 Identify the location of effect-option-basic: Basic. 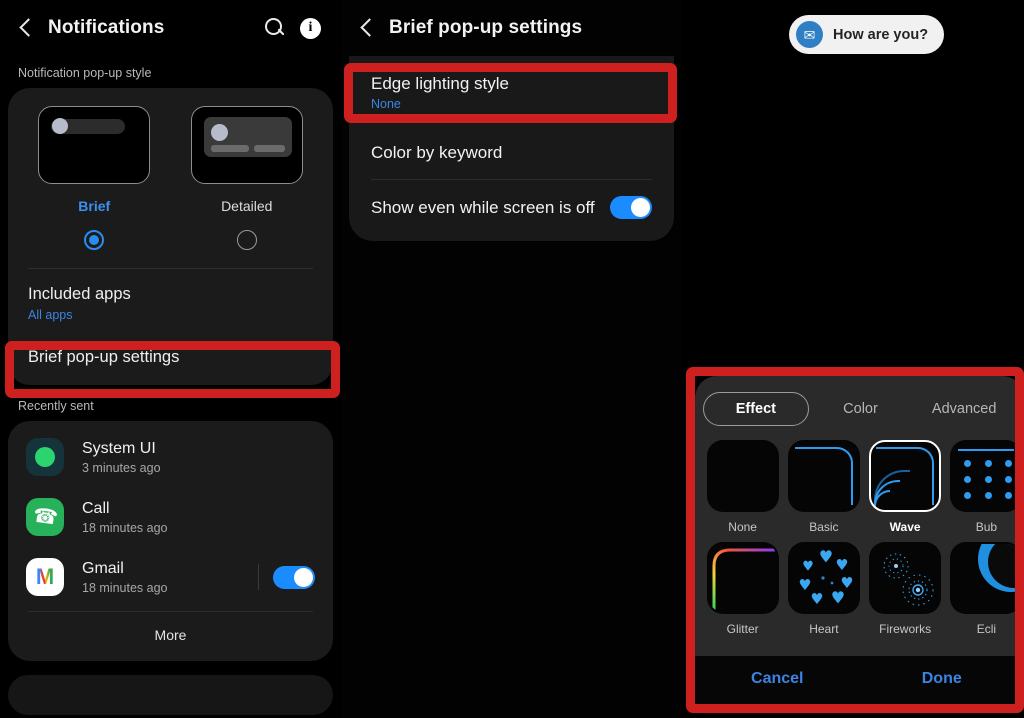
(823, 487).